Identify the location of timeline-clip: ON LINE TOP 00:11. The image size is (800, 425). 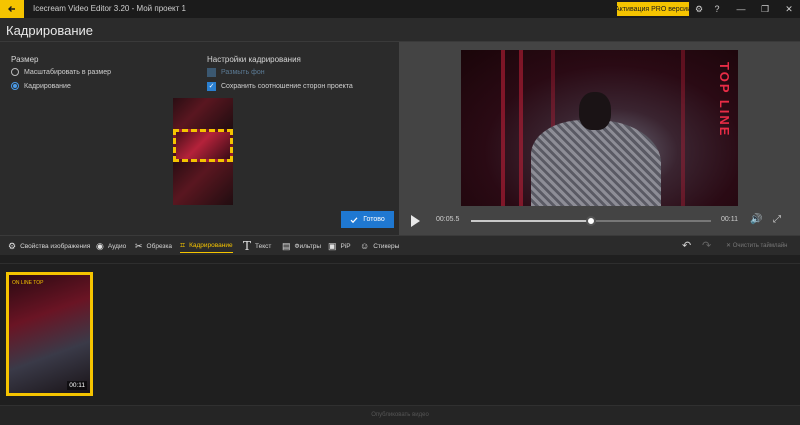
(49, 334).